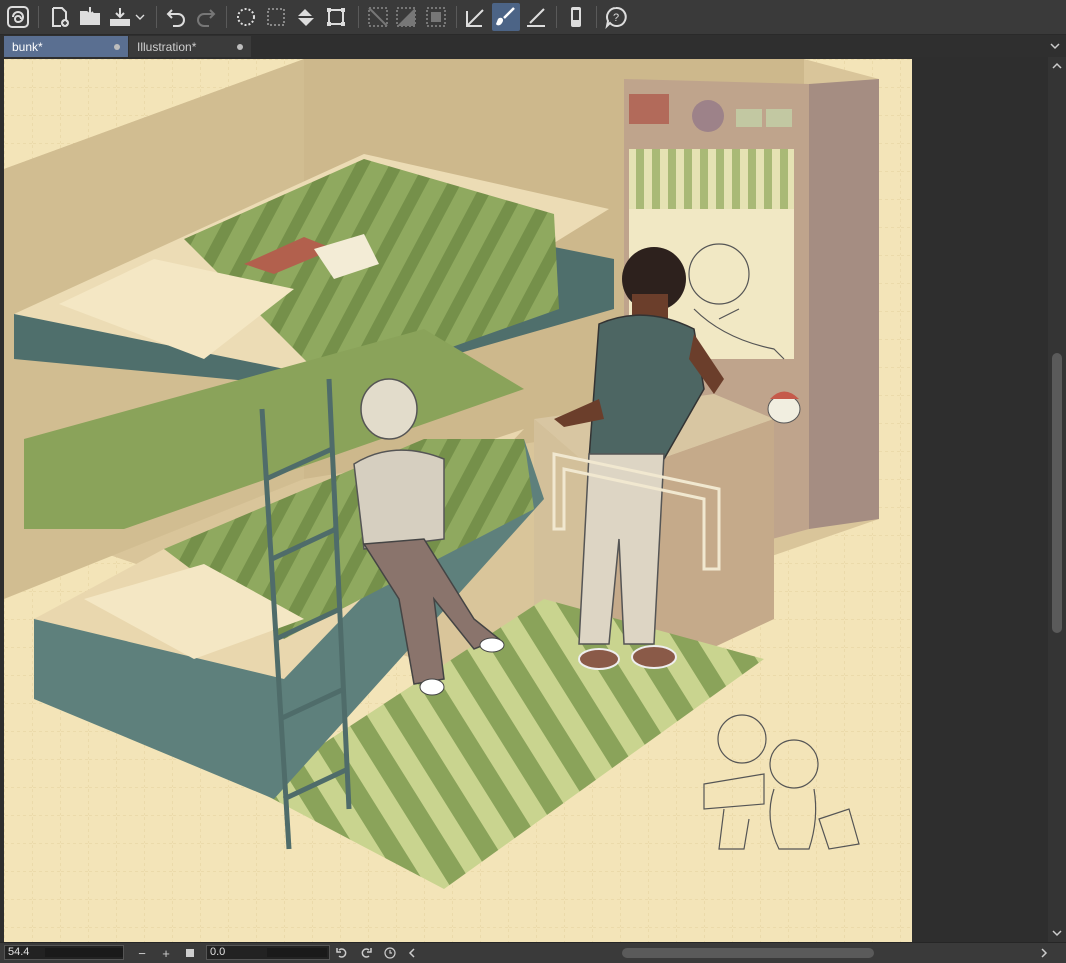 This screenshot has height=963, width=1066. What do you see at coordinates (576, 17) in the screenshot?
I see `smartphone-icon` at bounding box center [576, 17].